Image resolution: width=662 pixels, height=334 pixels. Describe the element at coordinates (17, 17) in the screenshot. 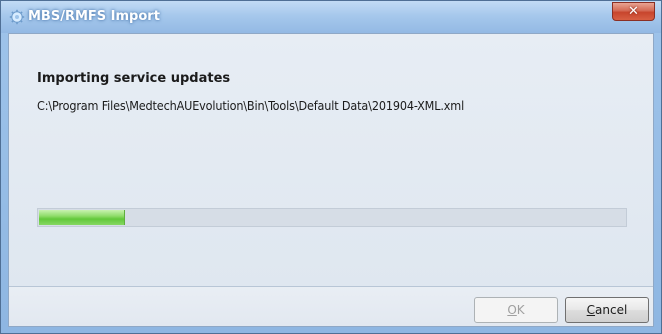

I see `gear-icon` at that location.